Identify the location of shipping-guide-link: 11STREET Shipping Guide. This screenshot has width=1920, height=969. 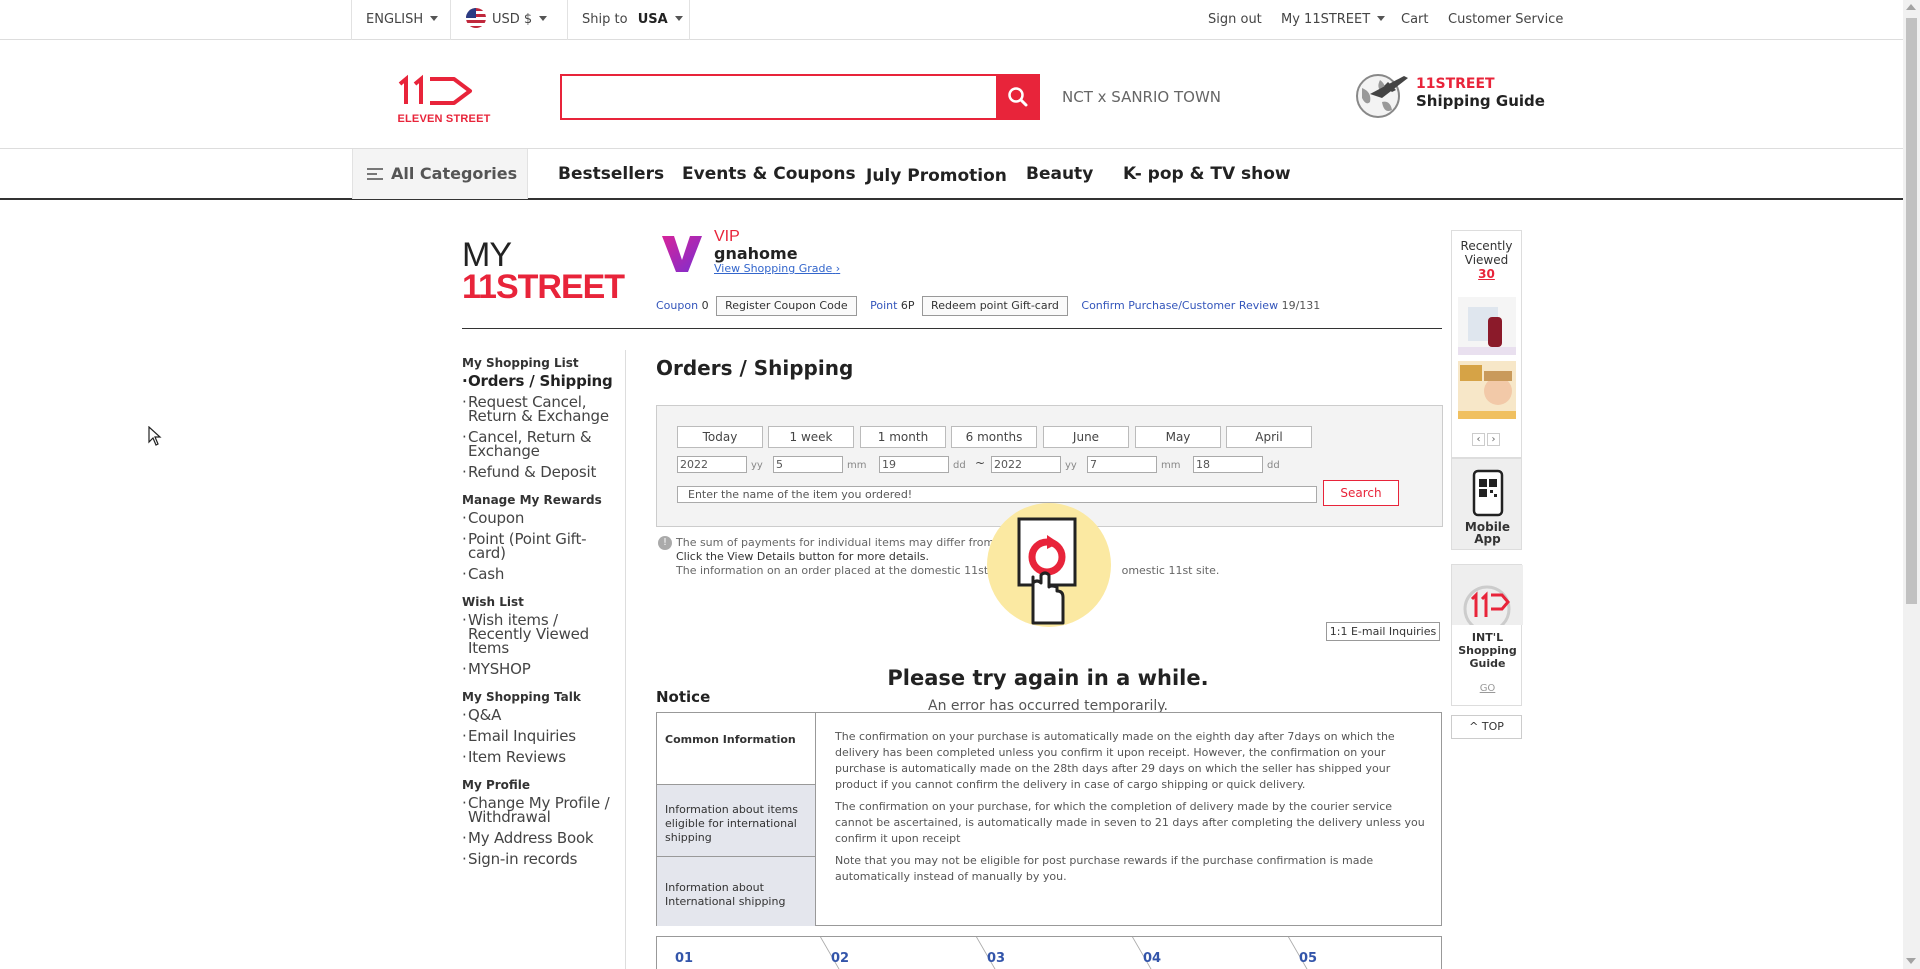
(1452, 94).